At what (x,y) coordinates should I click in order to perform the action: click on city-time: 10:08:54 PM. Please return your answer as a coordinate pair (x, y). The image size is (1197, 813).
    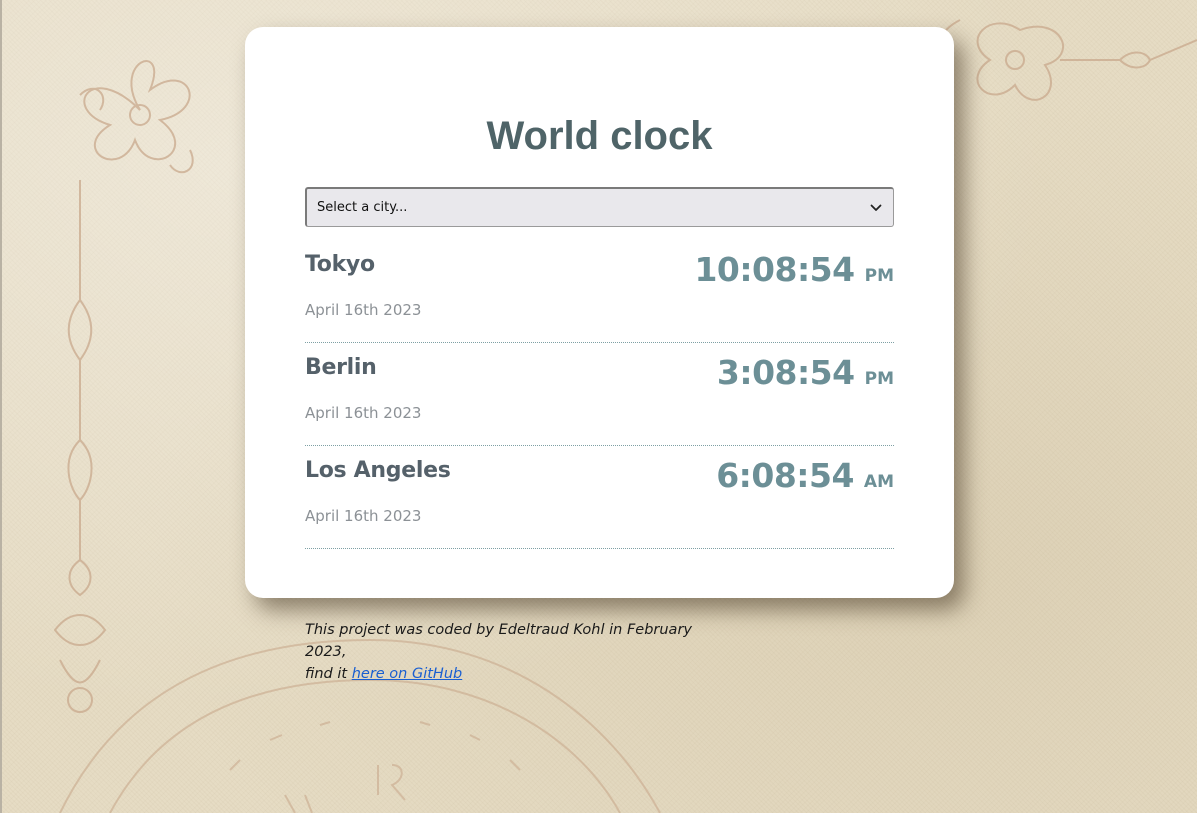
    Looking at the image, I should click on (794, 270).